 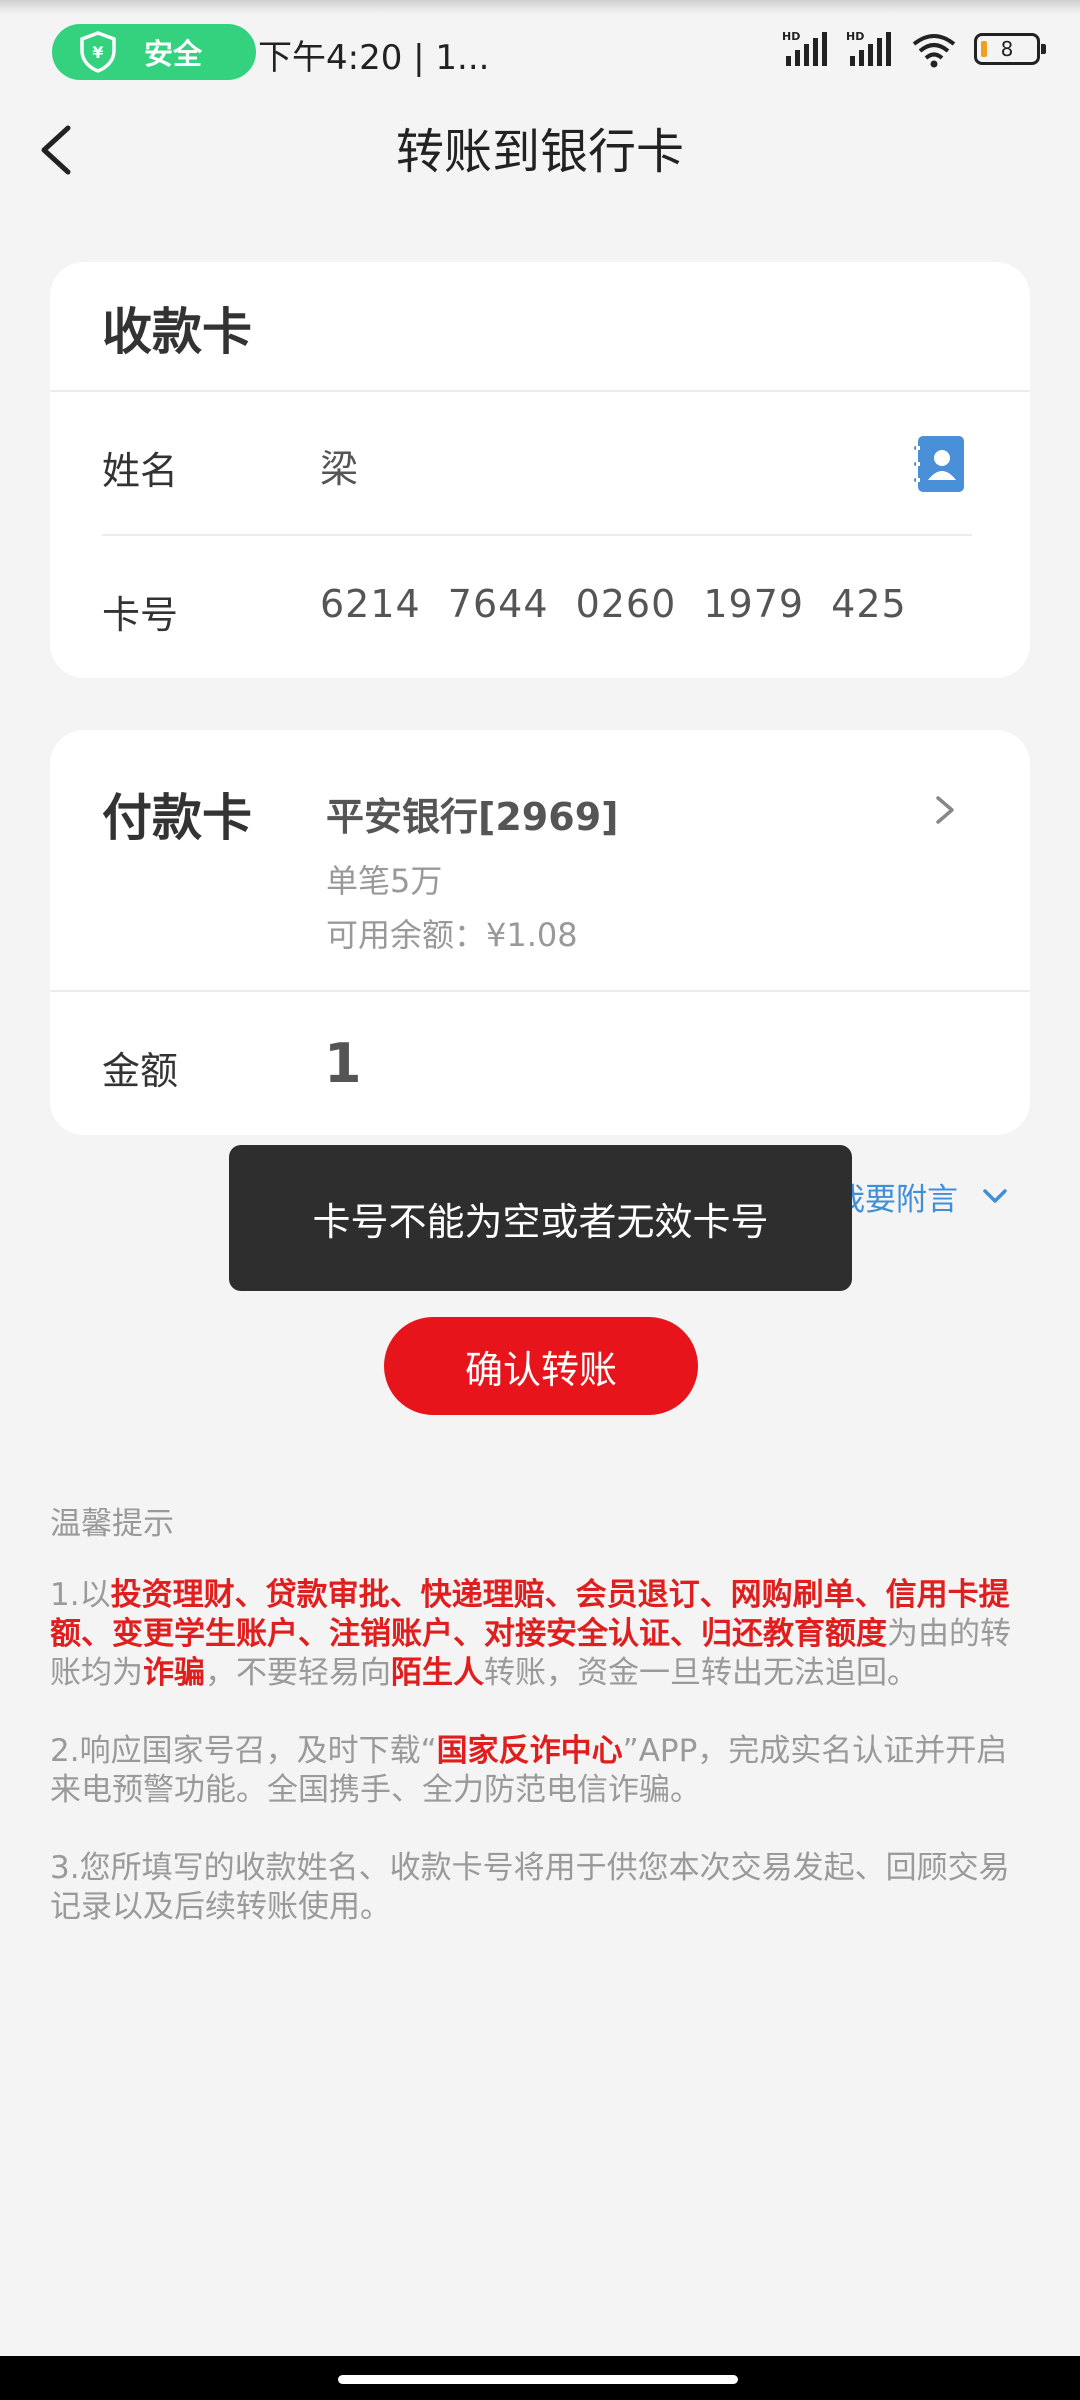 I want to click on shield-icon: ¥, so click(x=98, y=52).